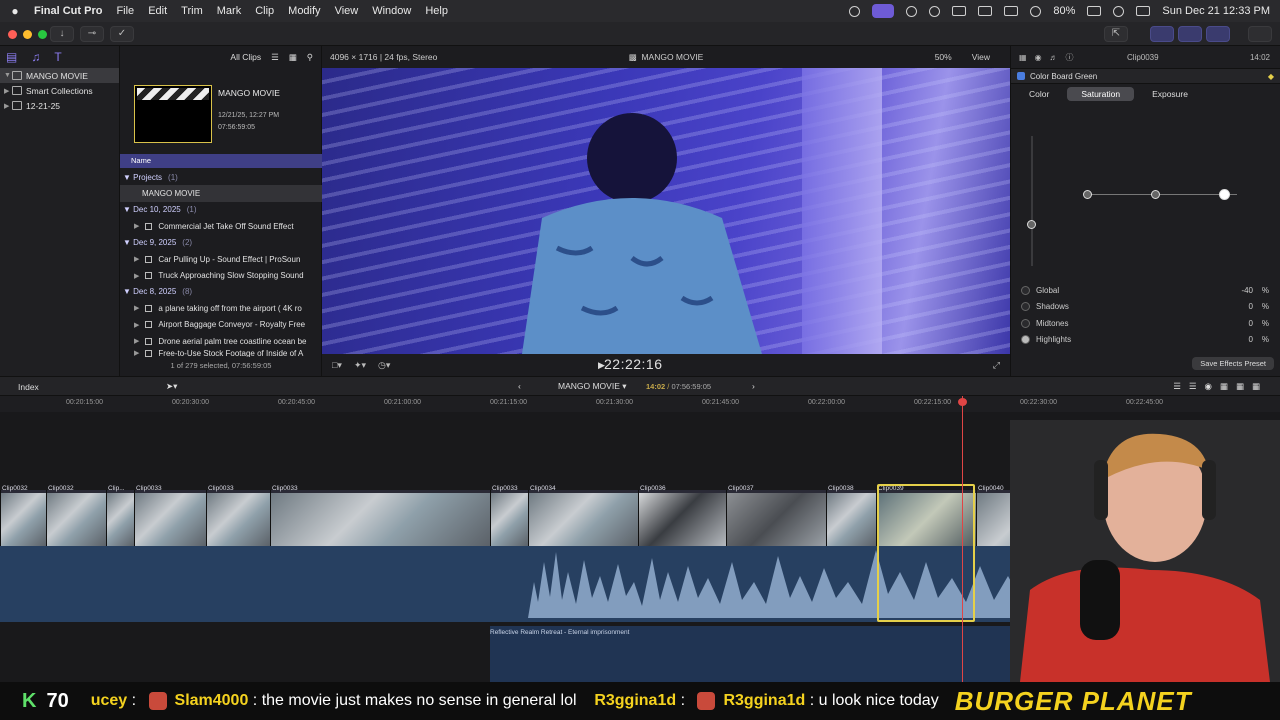 Image resolution: width=1280 pixels, height=720 pixels. I want to click on playhead, so click(962, 541).